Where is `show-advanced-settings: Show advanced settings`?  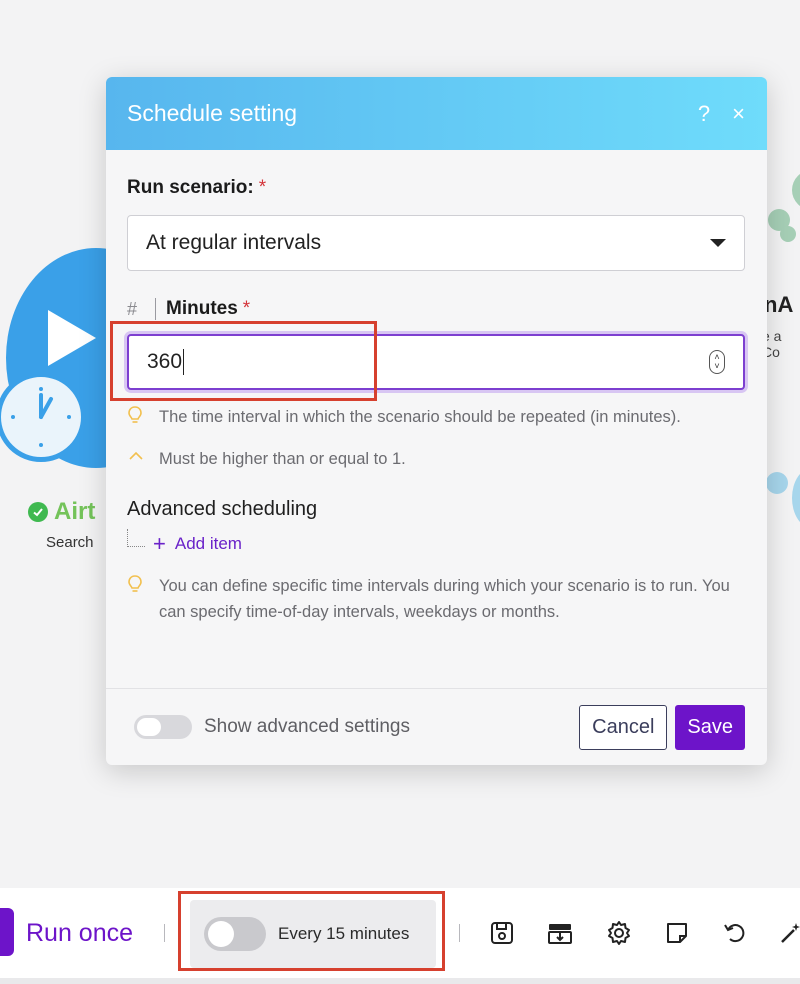 show-advanced-settings: Show advanced settings is located at coordinates (272, 727).